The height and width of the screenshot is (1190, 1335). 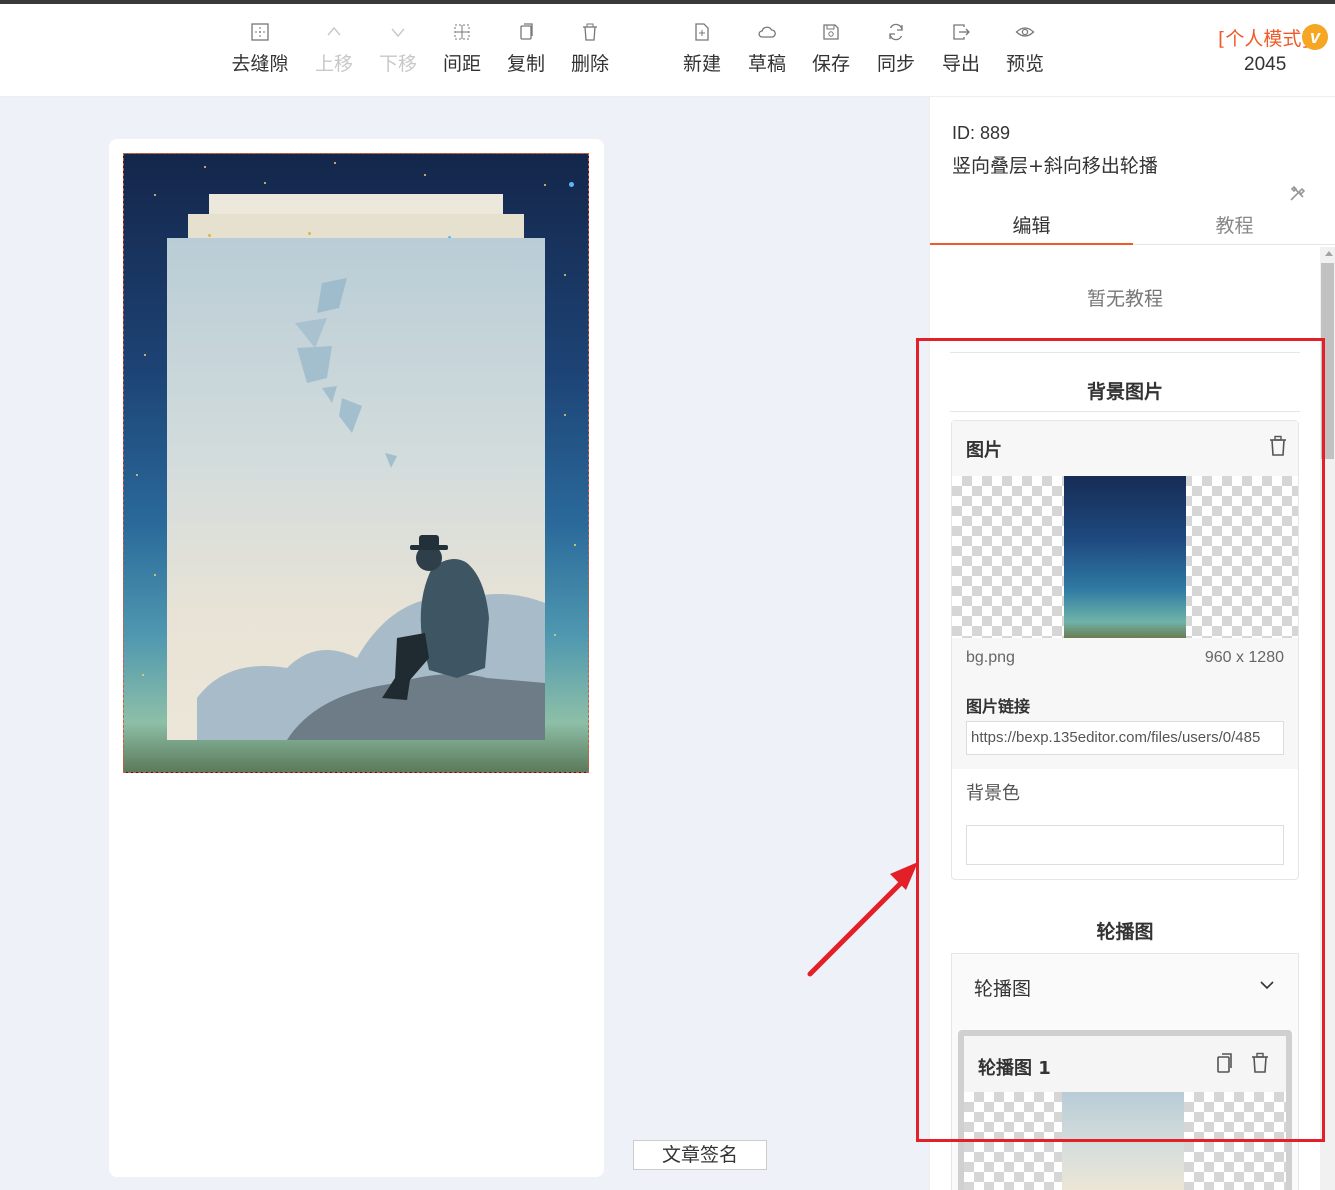 What do you see at coordinates (525, 64) in the screenshot?
I see `copy-label: 复制` at bounding box center [525, 64].